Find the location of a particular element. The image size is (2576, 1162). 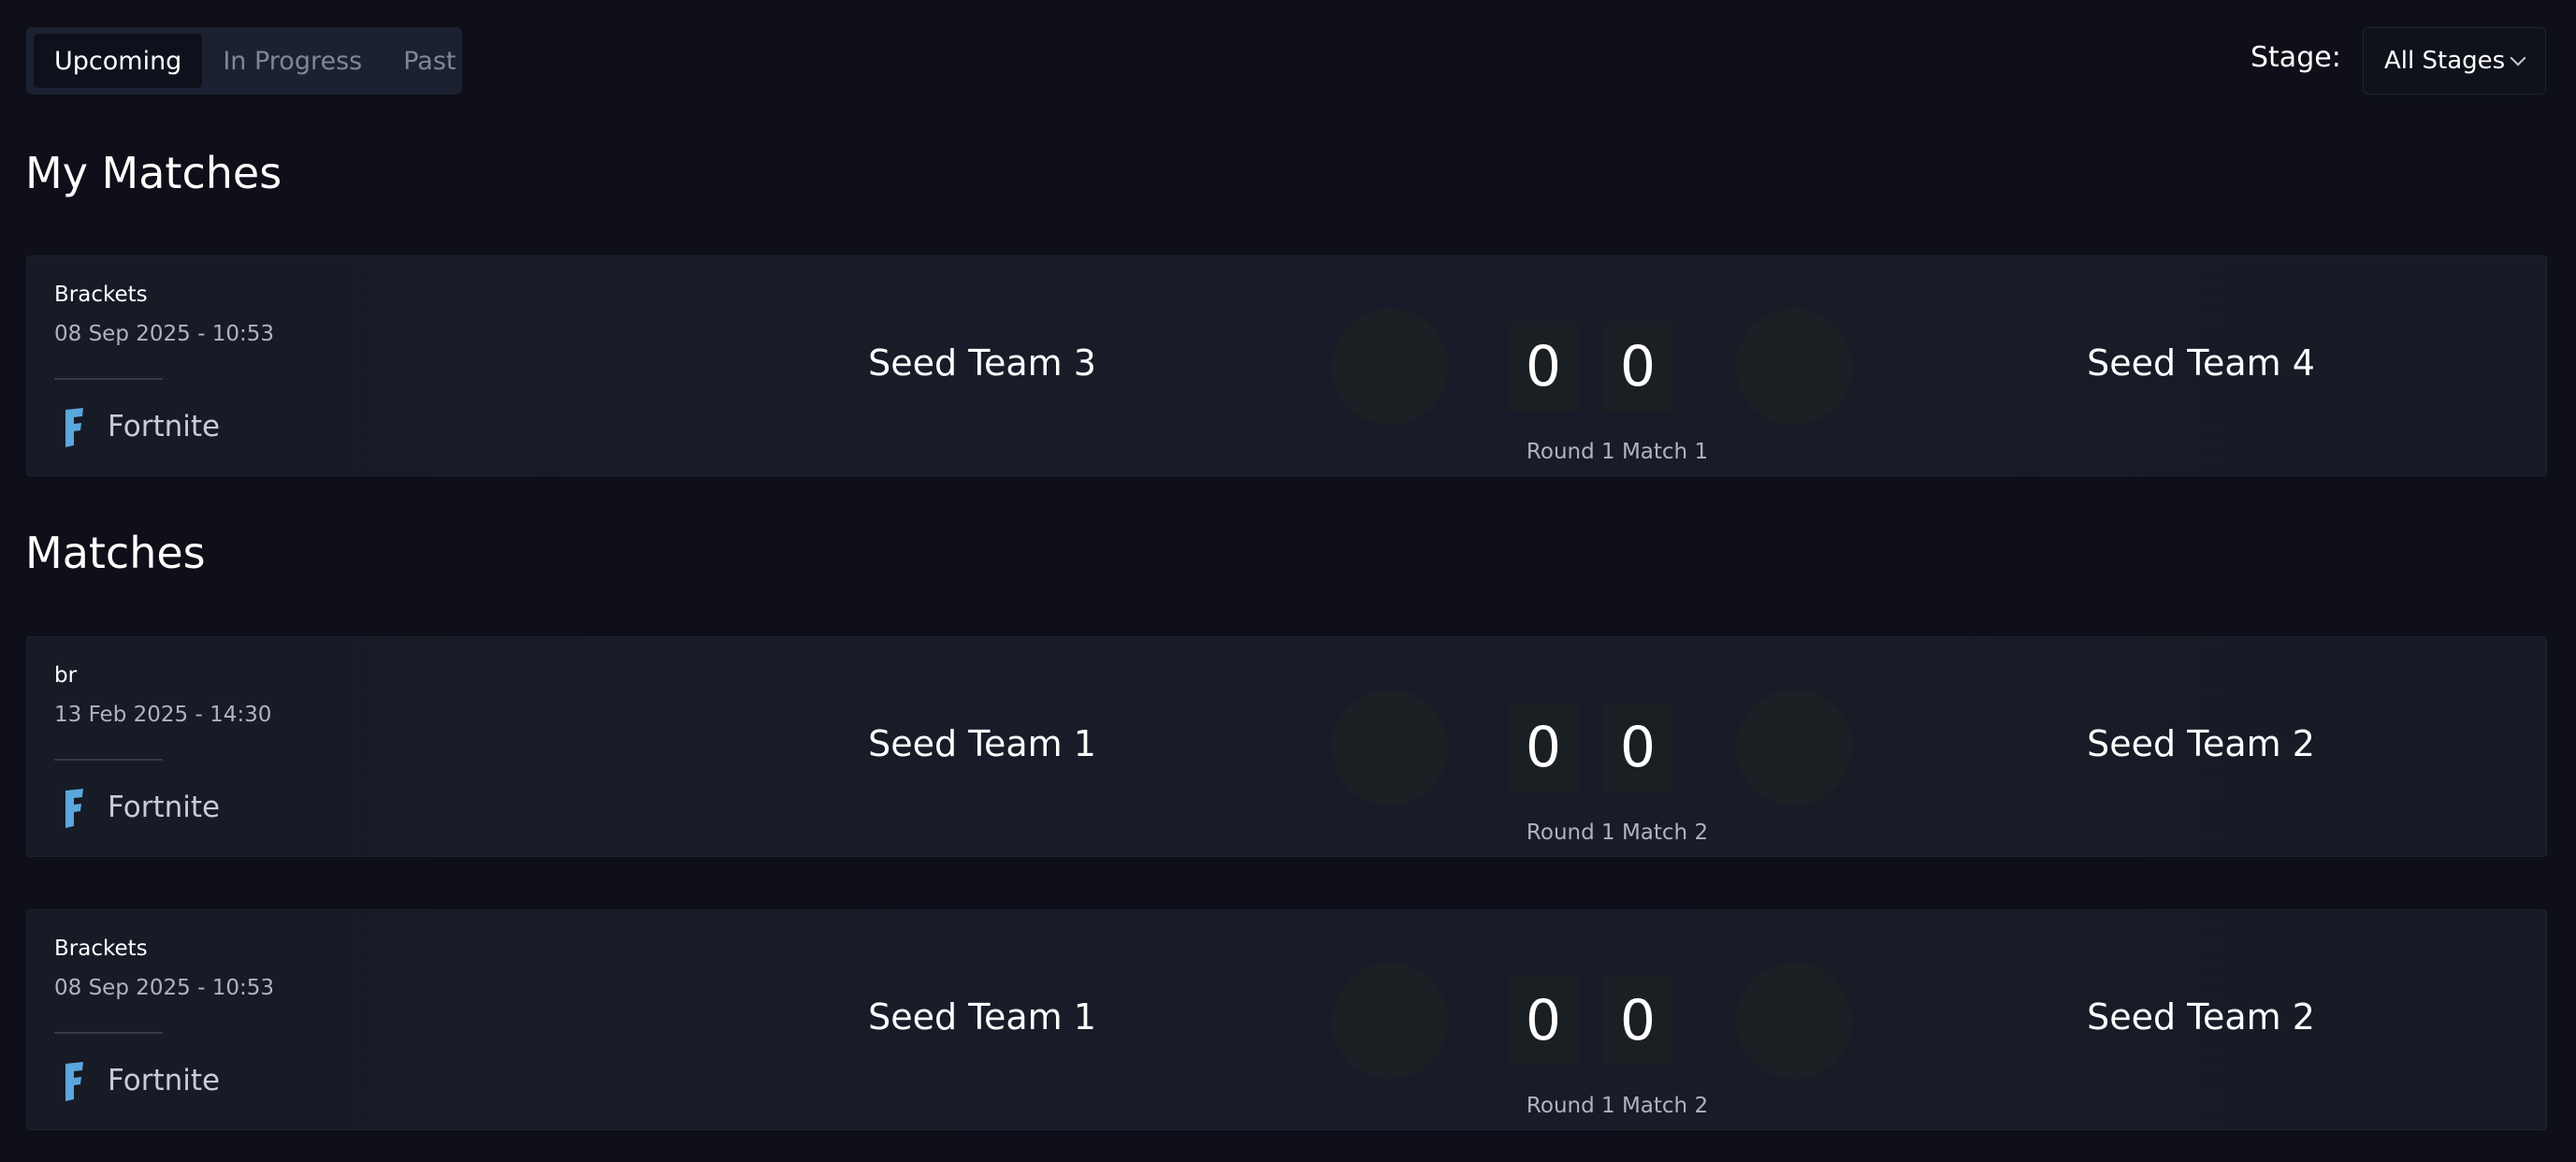

match-tournament-name: br is located at coordinates (66, 675).